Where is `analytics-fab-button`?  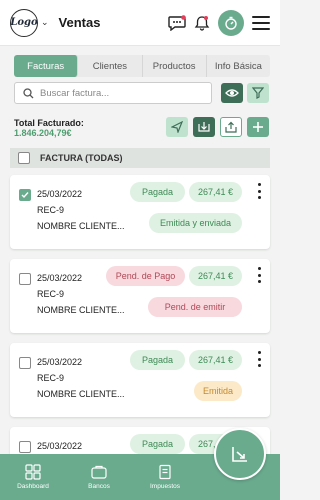 analytics-fab-button is located at coordinates (240, 454).